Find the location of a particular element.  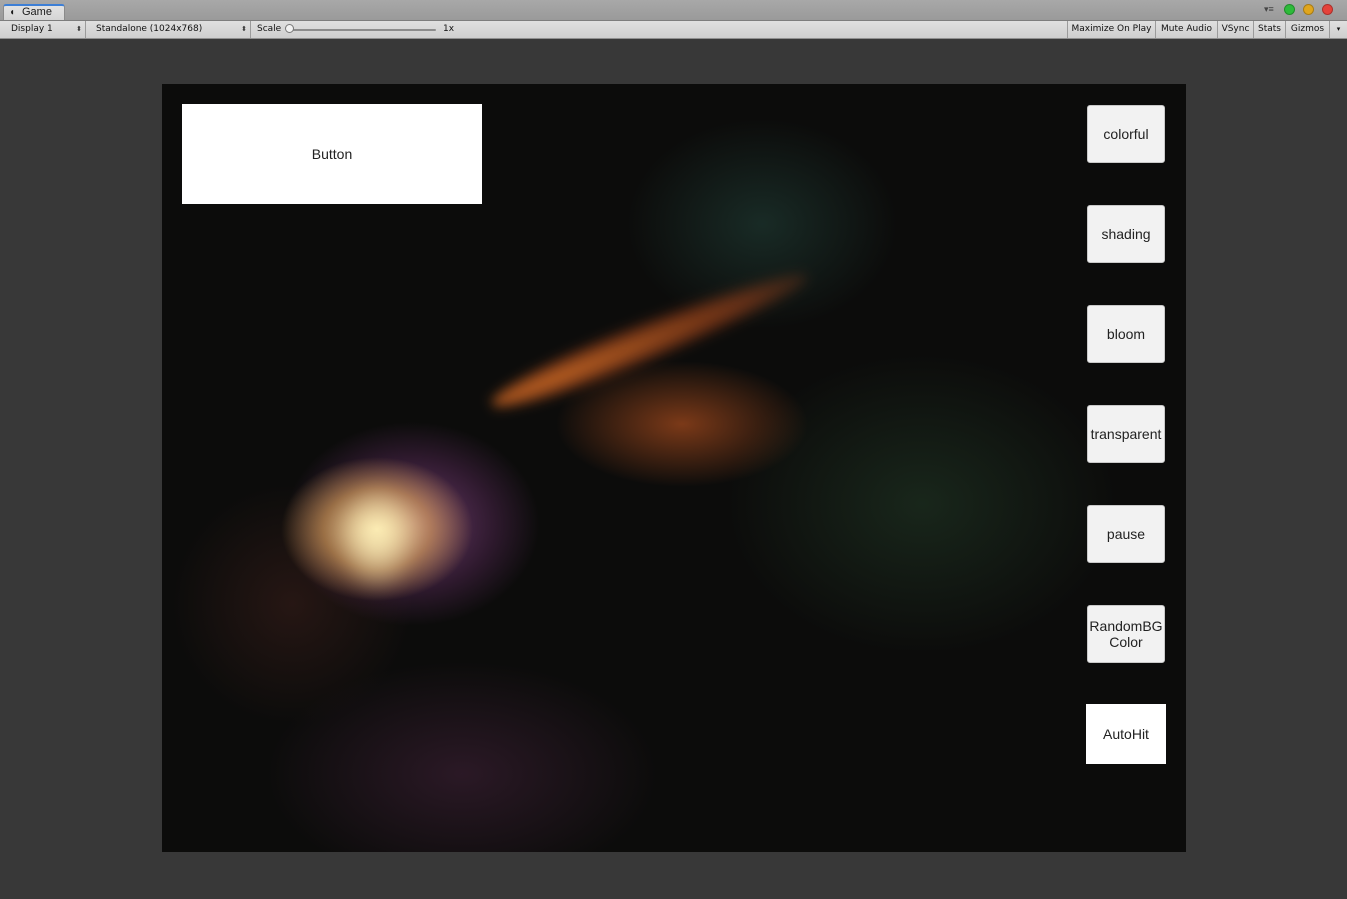

bloom-button-label: bloom is located at coordinates (1126, 334).